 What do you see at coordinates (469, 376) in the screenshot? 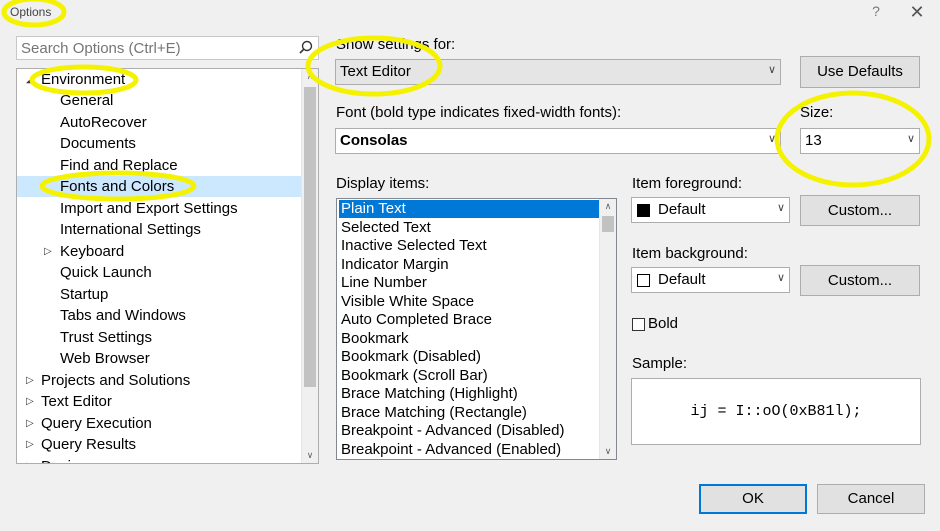
I see `list-item: Bookmark (Scroll Bar)` at bounding box center [469, 376].